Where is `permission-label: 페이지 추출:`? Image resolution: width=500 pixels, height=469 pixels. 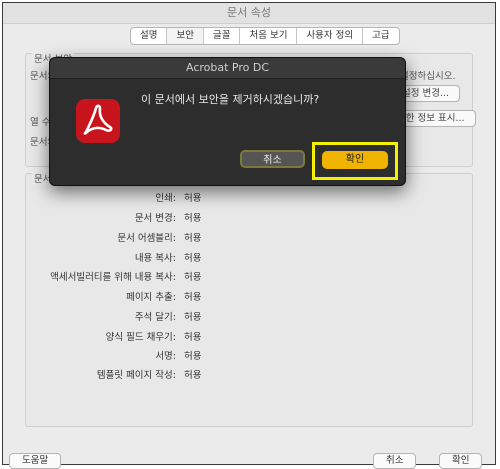
permission-label: 페이지 추출: is located at coordinates (151, 297).